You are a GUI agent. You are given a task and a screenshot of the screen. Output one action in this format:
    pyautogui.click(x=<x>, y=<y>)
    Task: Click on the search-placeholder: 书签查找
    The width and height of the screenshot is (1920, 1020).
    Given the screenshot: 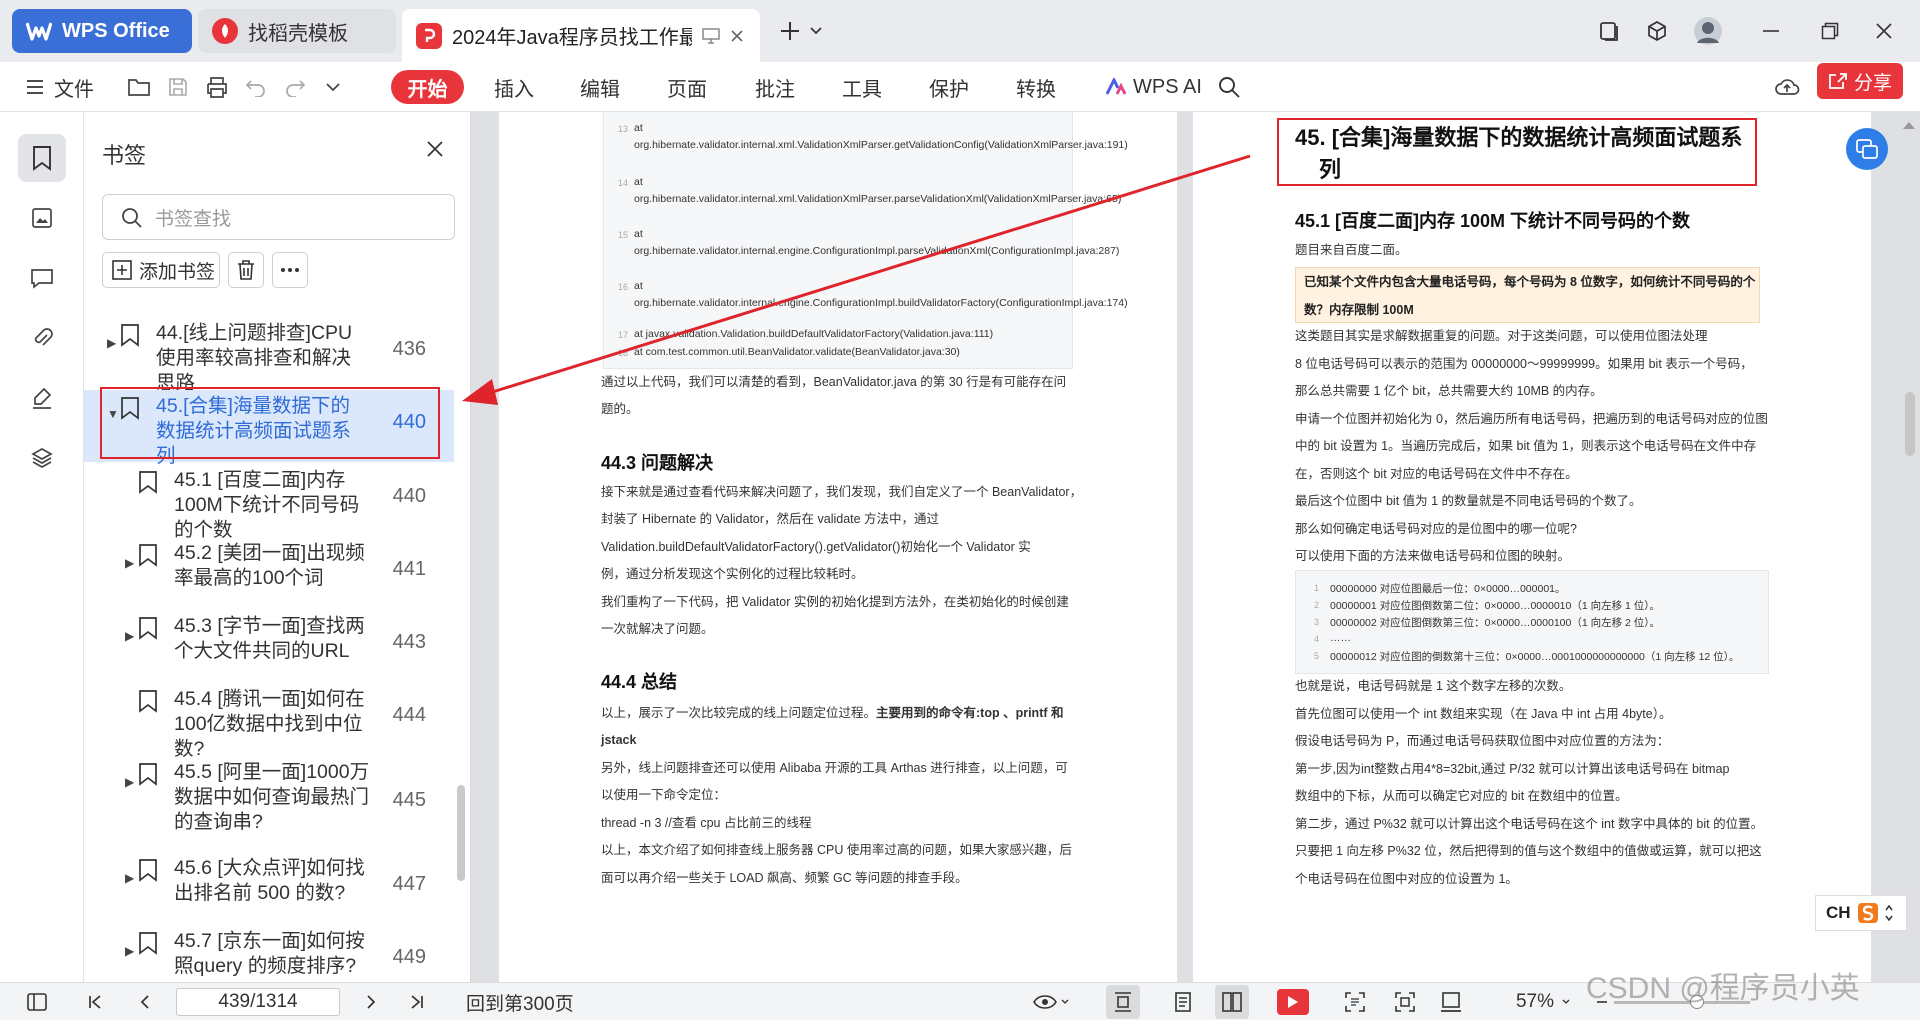 What is the action you would take?
    pyautogui.click(x=193, y=219)
    